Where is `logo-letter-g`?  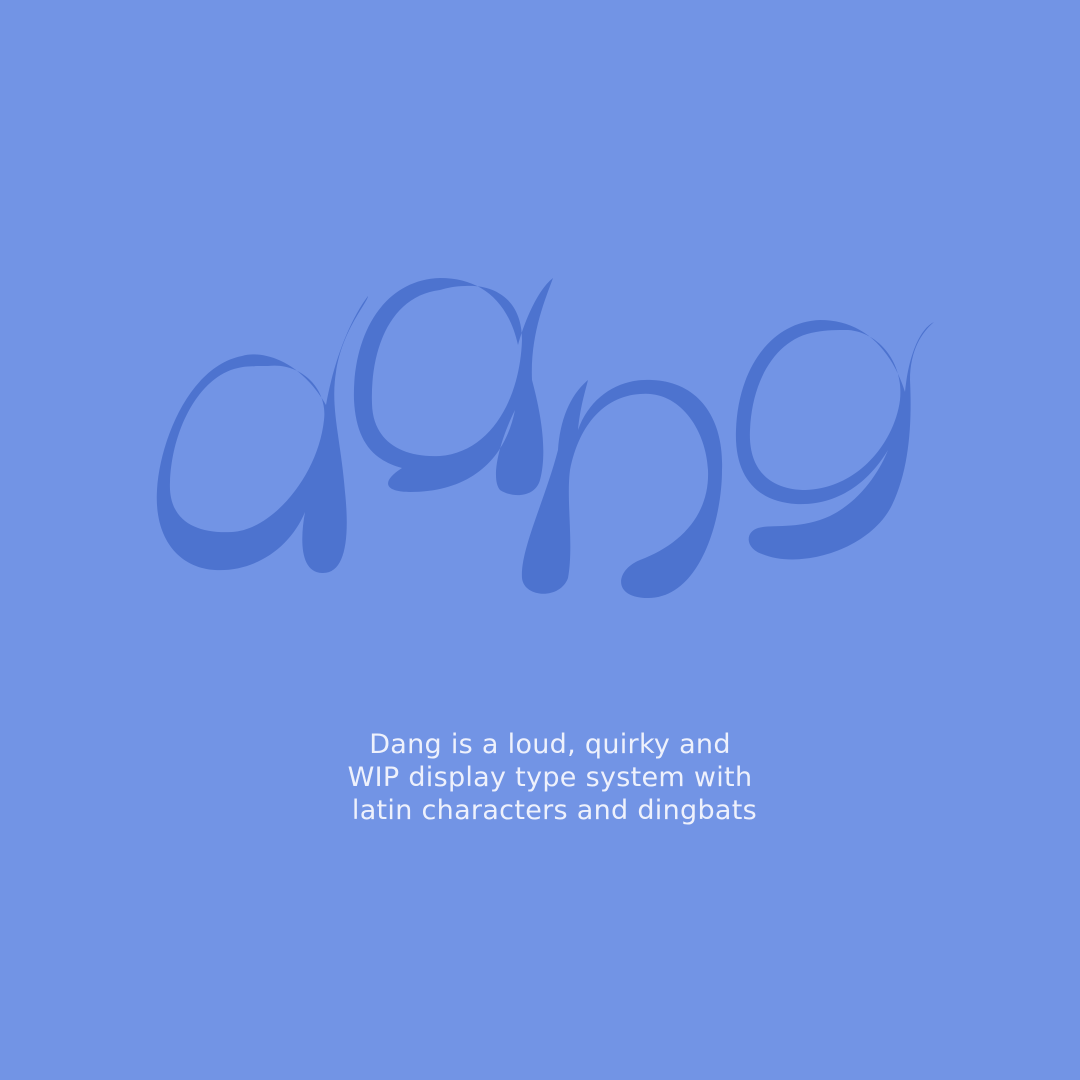
logo-letter-g is located at coordinates (834, 440).